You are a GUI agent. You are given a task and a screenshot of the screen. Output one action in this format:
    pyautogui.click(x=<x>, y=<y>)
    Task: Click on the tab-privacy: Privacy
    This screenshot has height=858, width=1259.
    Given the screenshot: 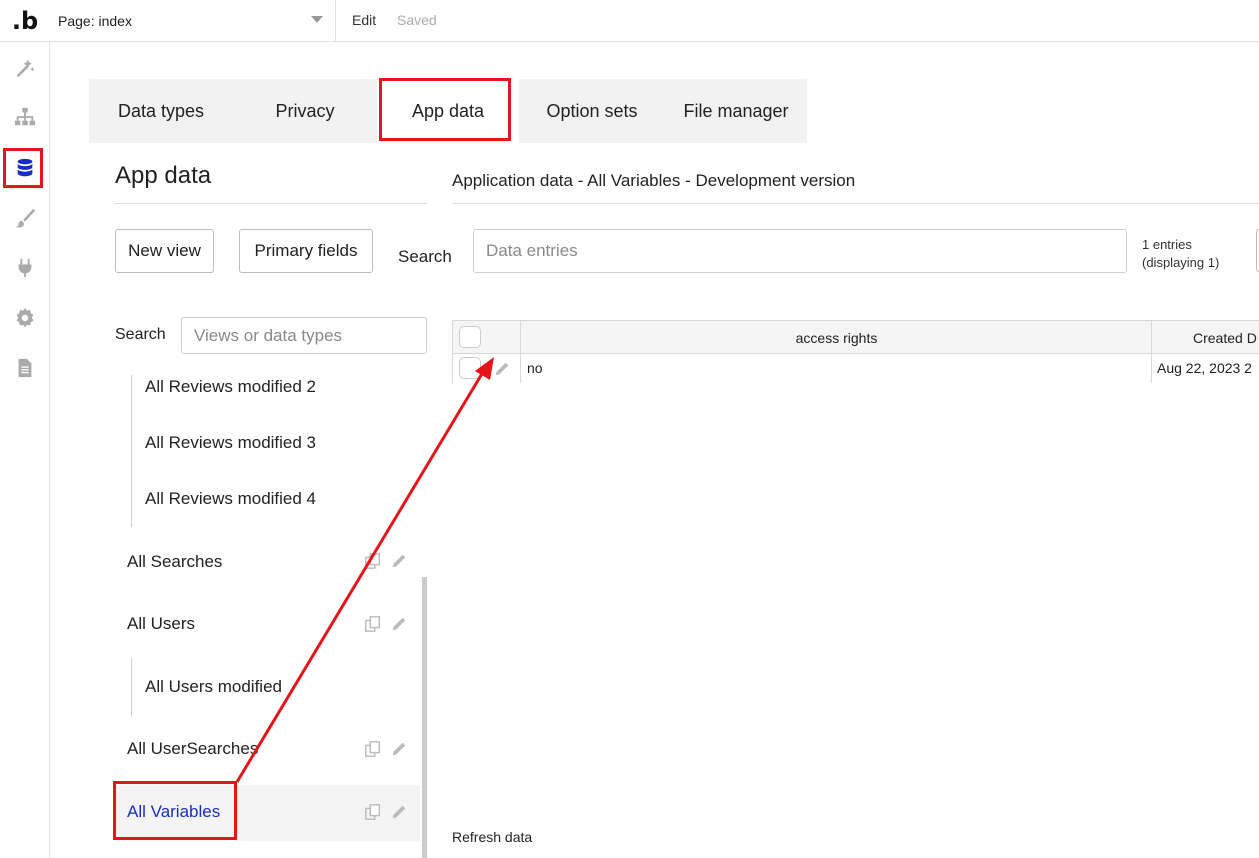 What is the action you would take?
    pyautogui.click(x=305, y=111)
    